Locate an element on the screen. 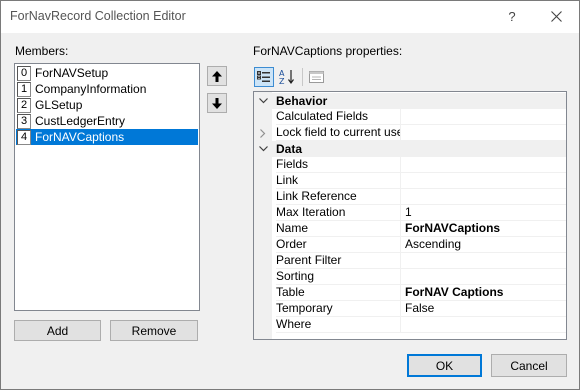  property-name: Where is located at coordinates (338, 325).